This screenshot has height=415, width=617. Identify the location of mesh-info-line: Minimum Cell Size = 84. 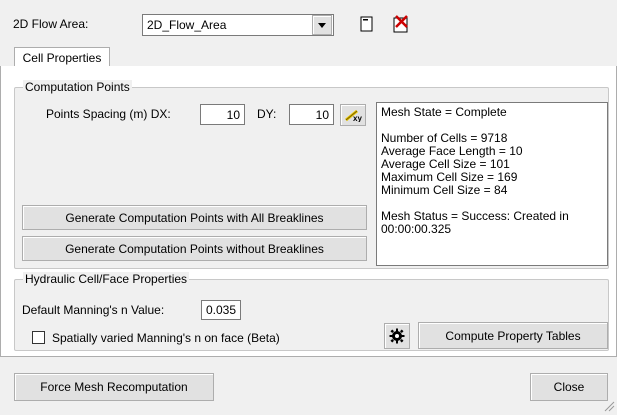
(444, 190).